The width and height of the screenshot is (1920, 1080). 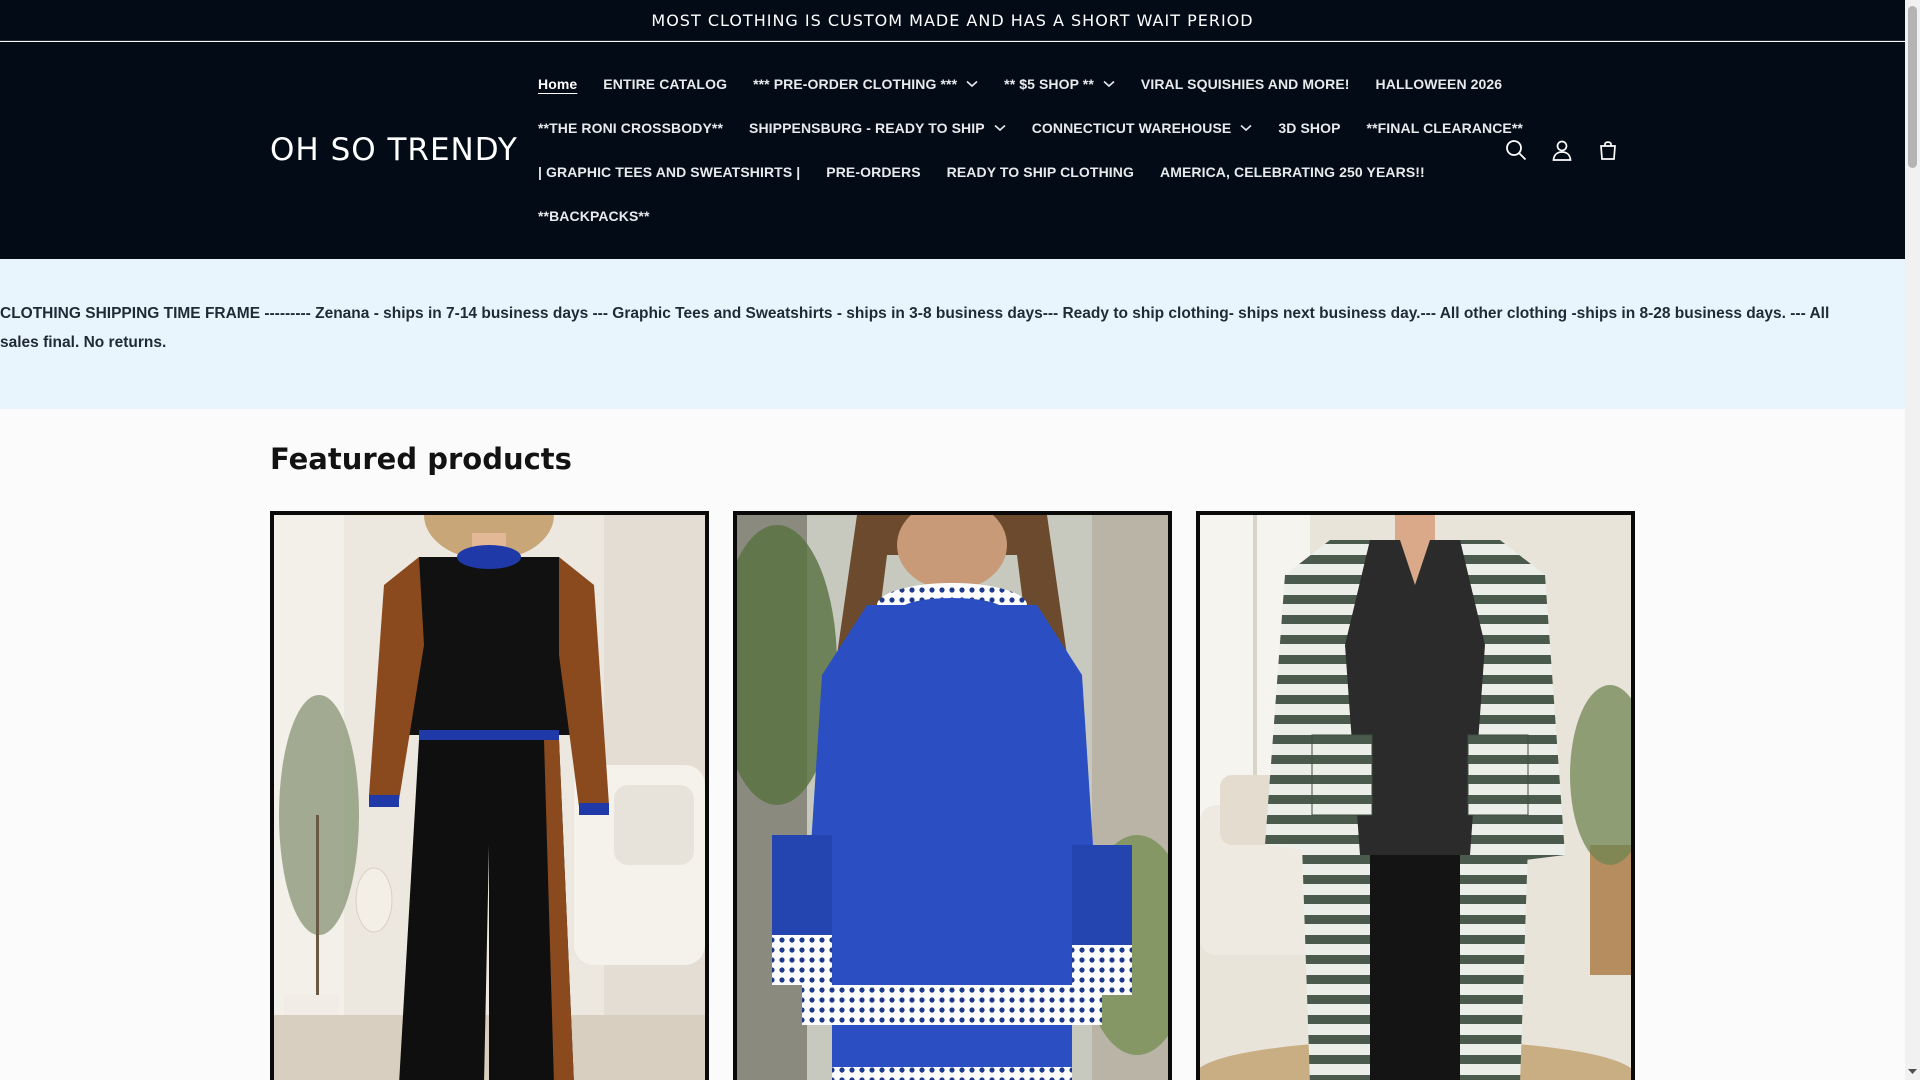 What do you see at coordinates (421, 459) in the screenshot?
I see `featured-products-heading: Featured products` at bounding box center [421, 459].